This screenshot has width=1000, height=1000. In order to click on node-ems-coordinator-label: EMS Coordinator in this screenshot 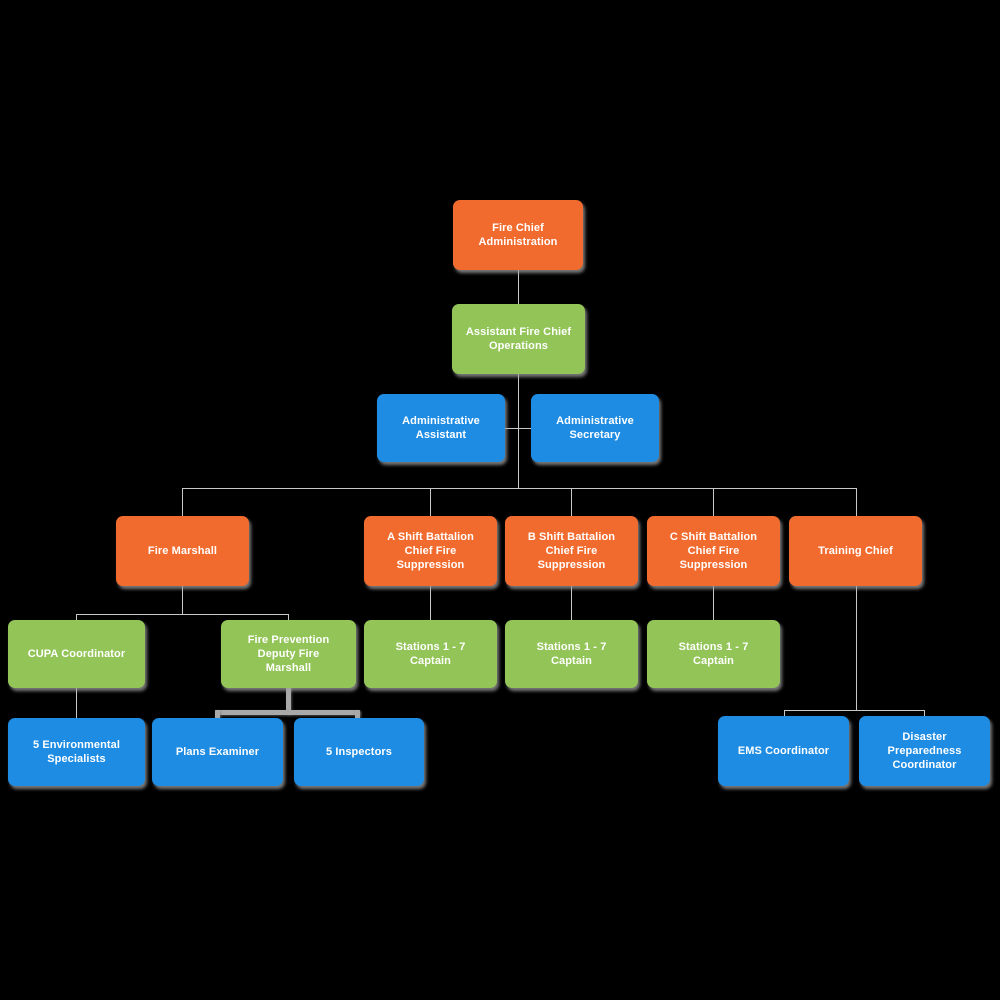, I will do `click(783, 751)`.